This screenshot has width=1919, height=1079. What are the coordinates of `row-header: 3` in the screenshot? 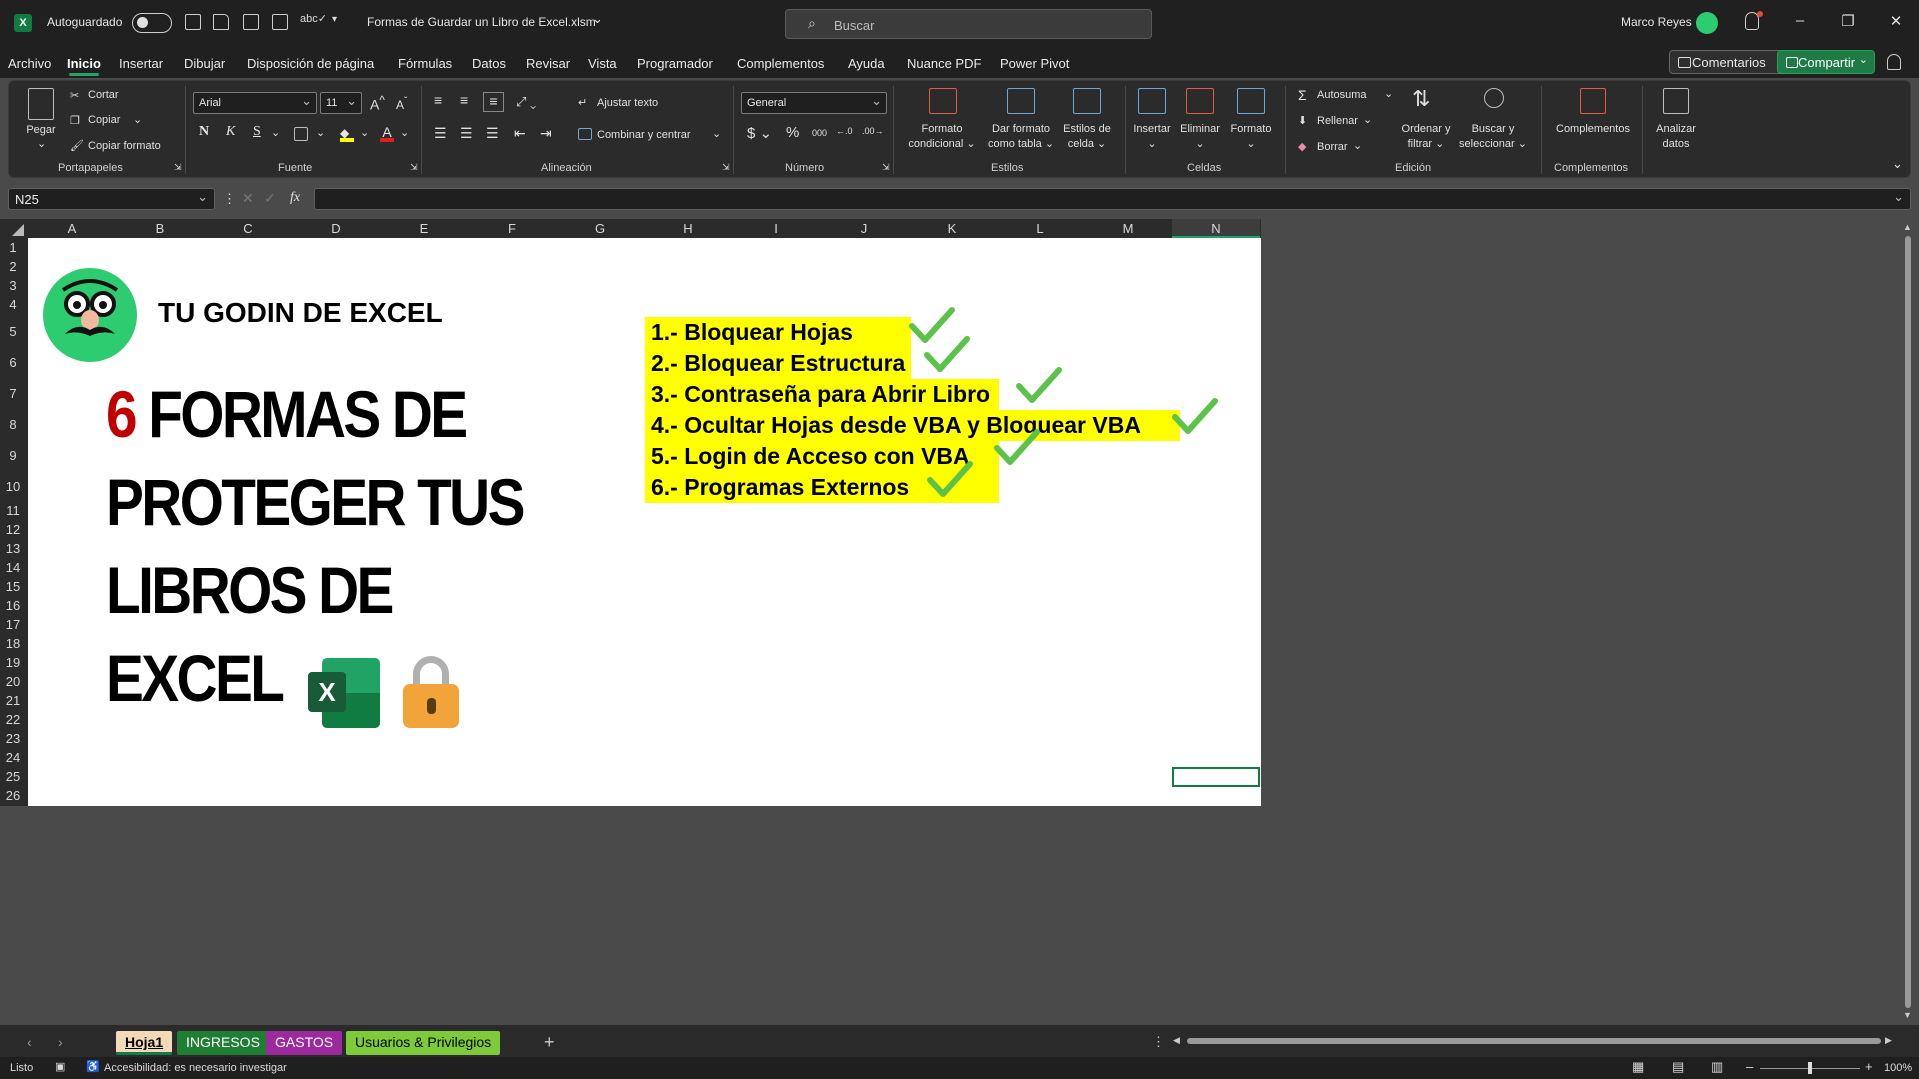 It's located at (13, 285).